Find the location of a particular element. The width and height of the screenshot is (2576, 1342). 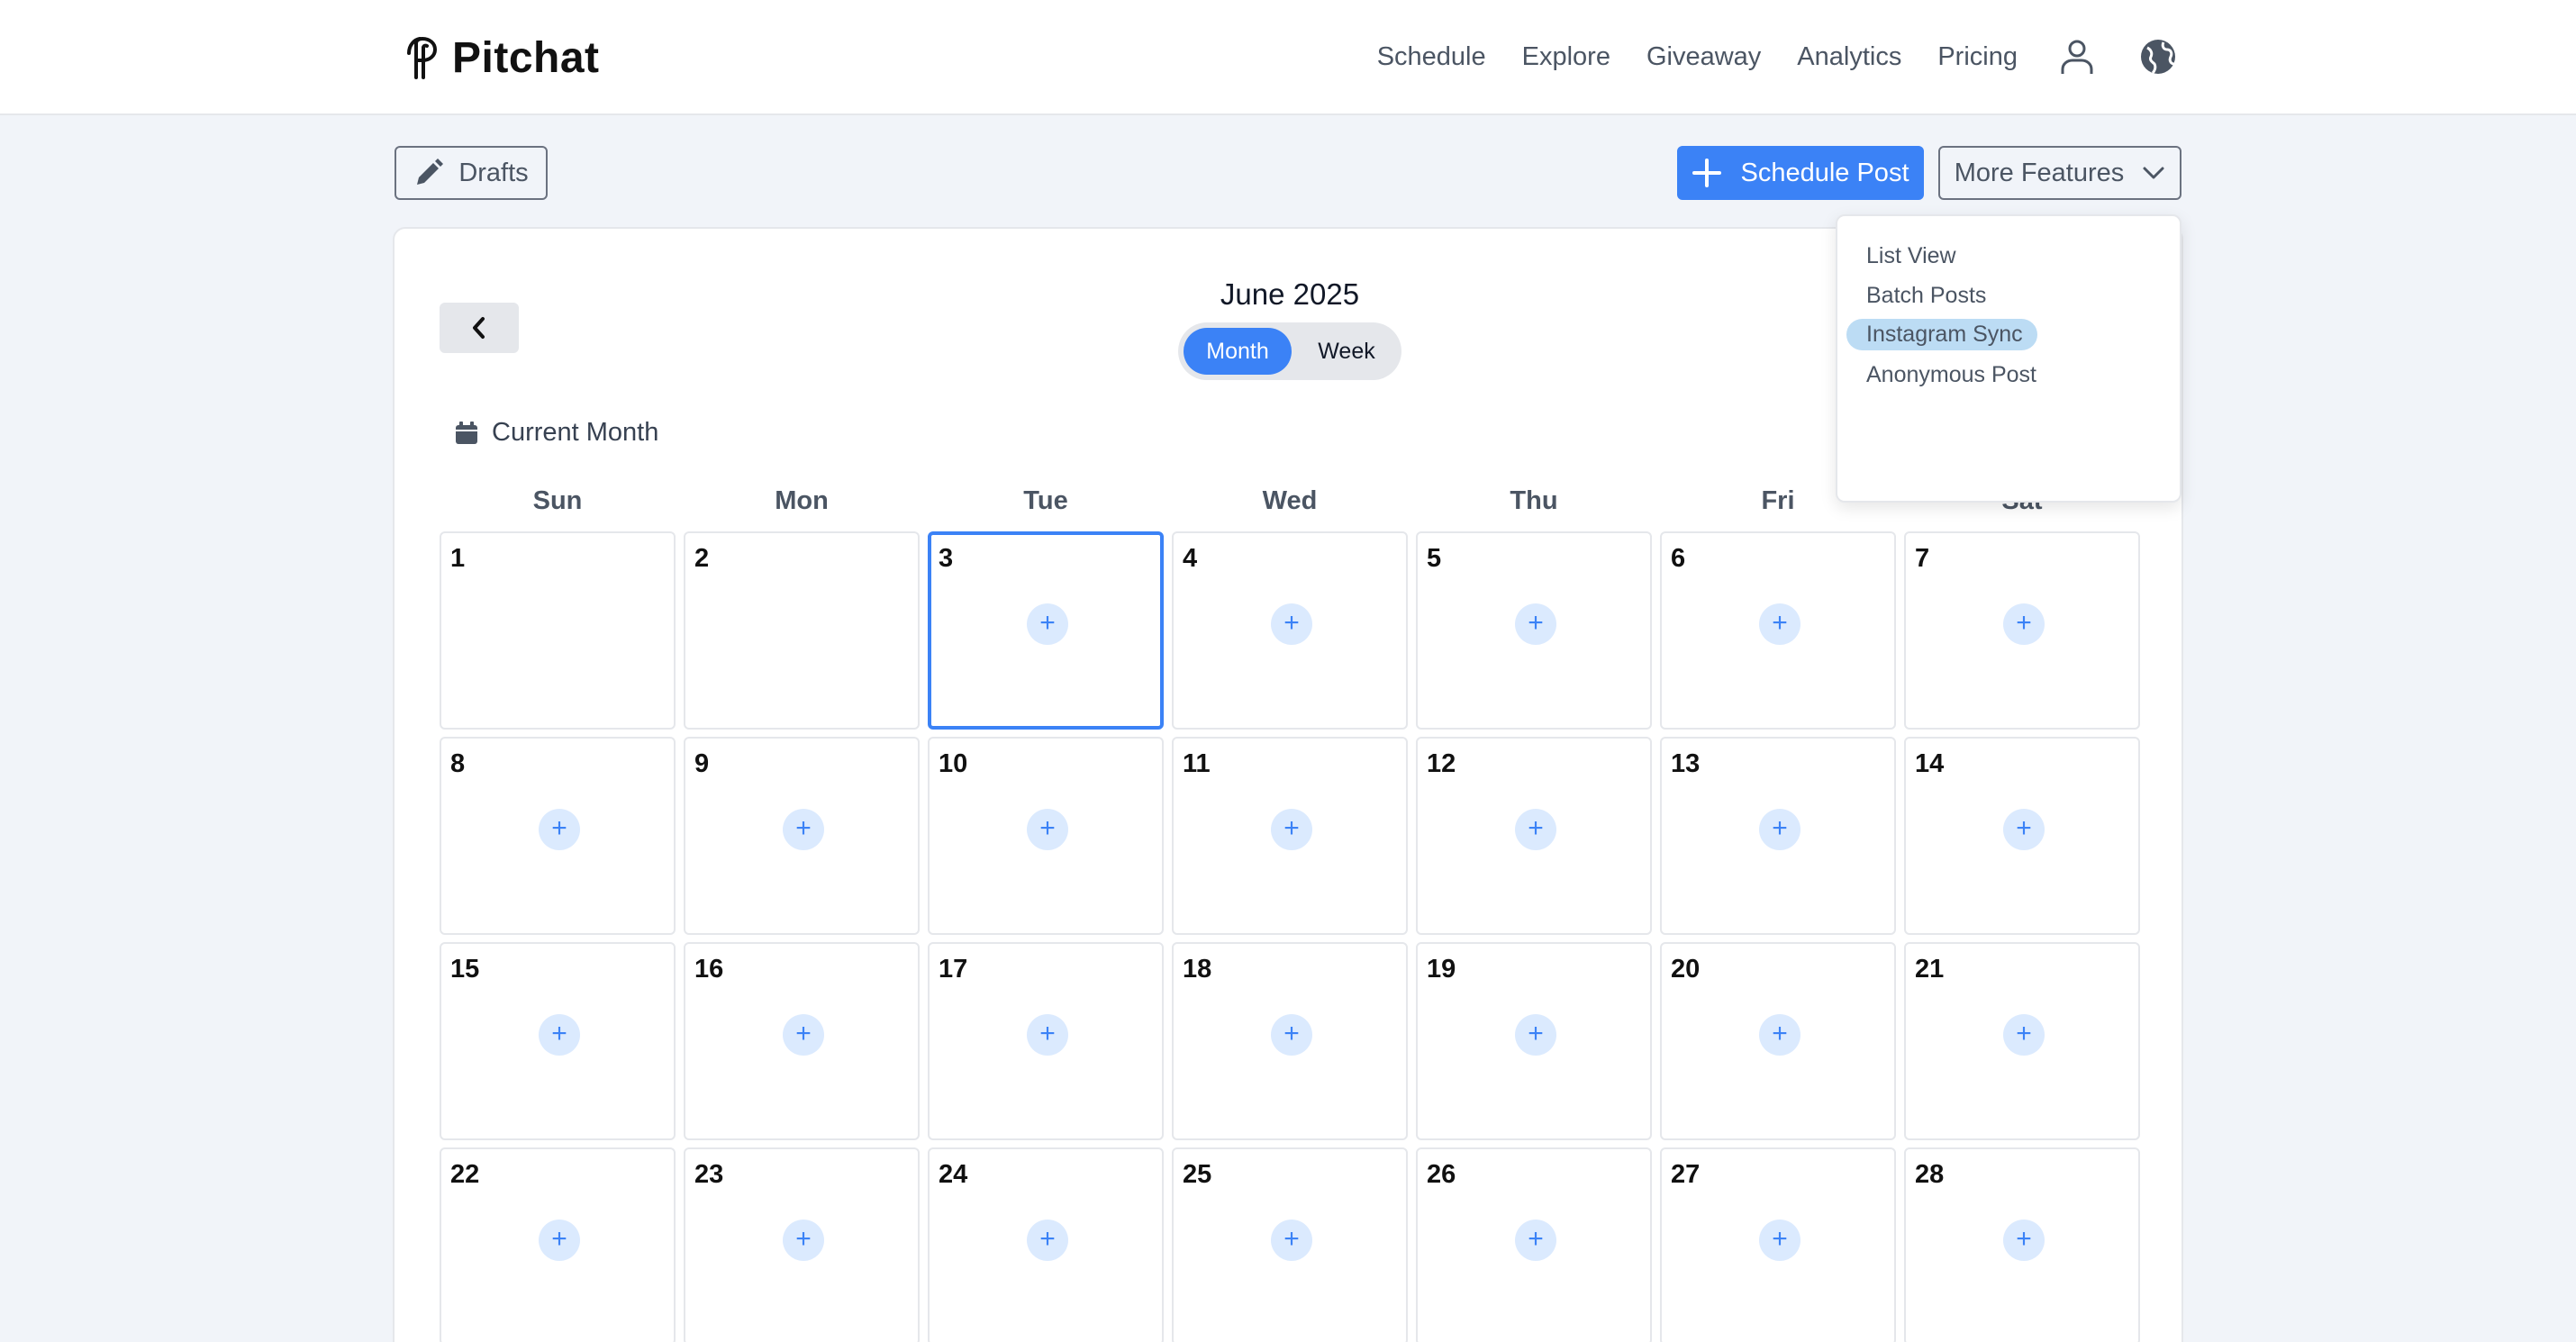

day-cell-3: 3 + is located at coordinates (1046, 630).